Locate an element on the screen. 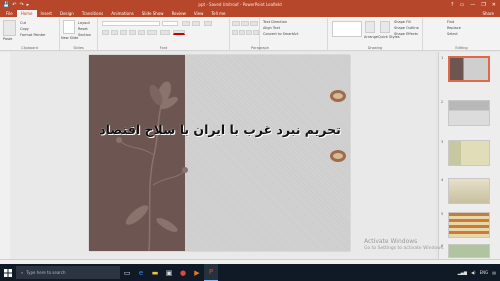  group-clipboard: Paste Cut Copy Format Painter Clipboard is located at coordinates (30, 34).